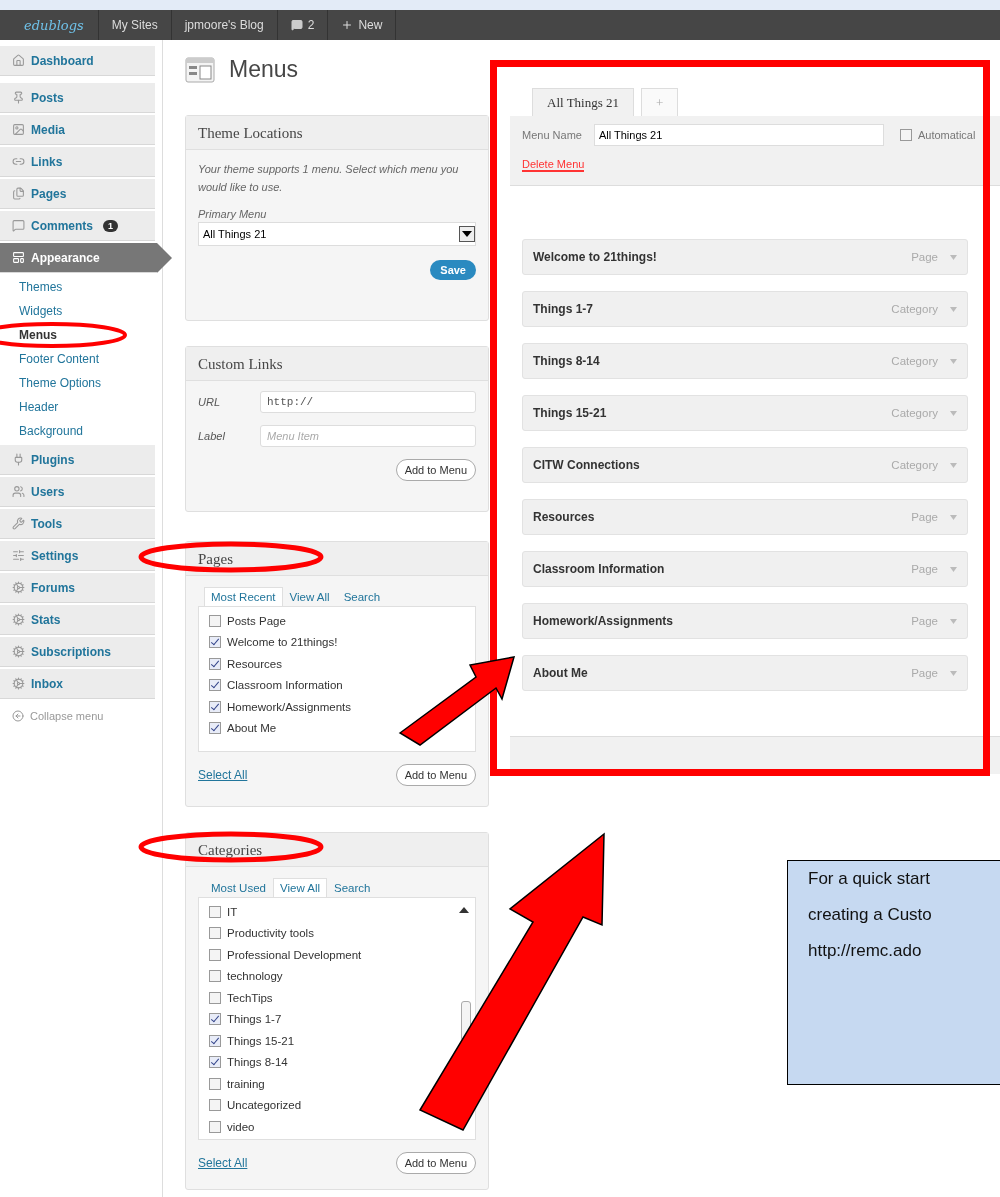 The image size is (1000, 1197). What do you see at coordinates (276, 685) in the screenshot?
I see `checkbox-item: Classroom Information` at bounding box center [276, 685].